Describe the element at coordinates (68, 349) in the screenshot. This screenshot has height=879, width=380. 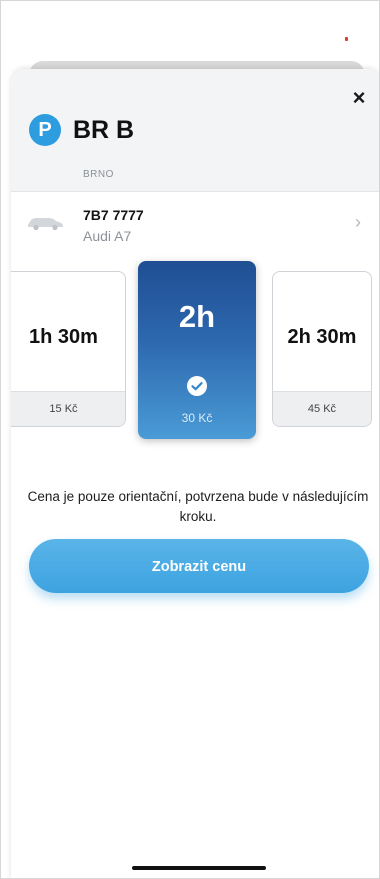
I see `duration-option-1h30m: 1h 30m 15 Kč` at that location.